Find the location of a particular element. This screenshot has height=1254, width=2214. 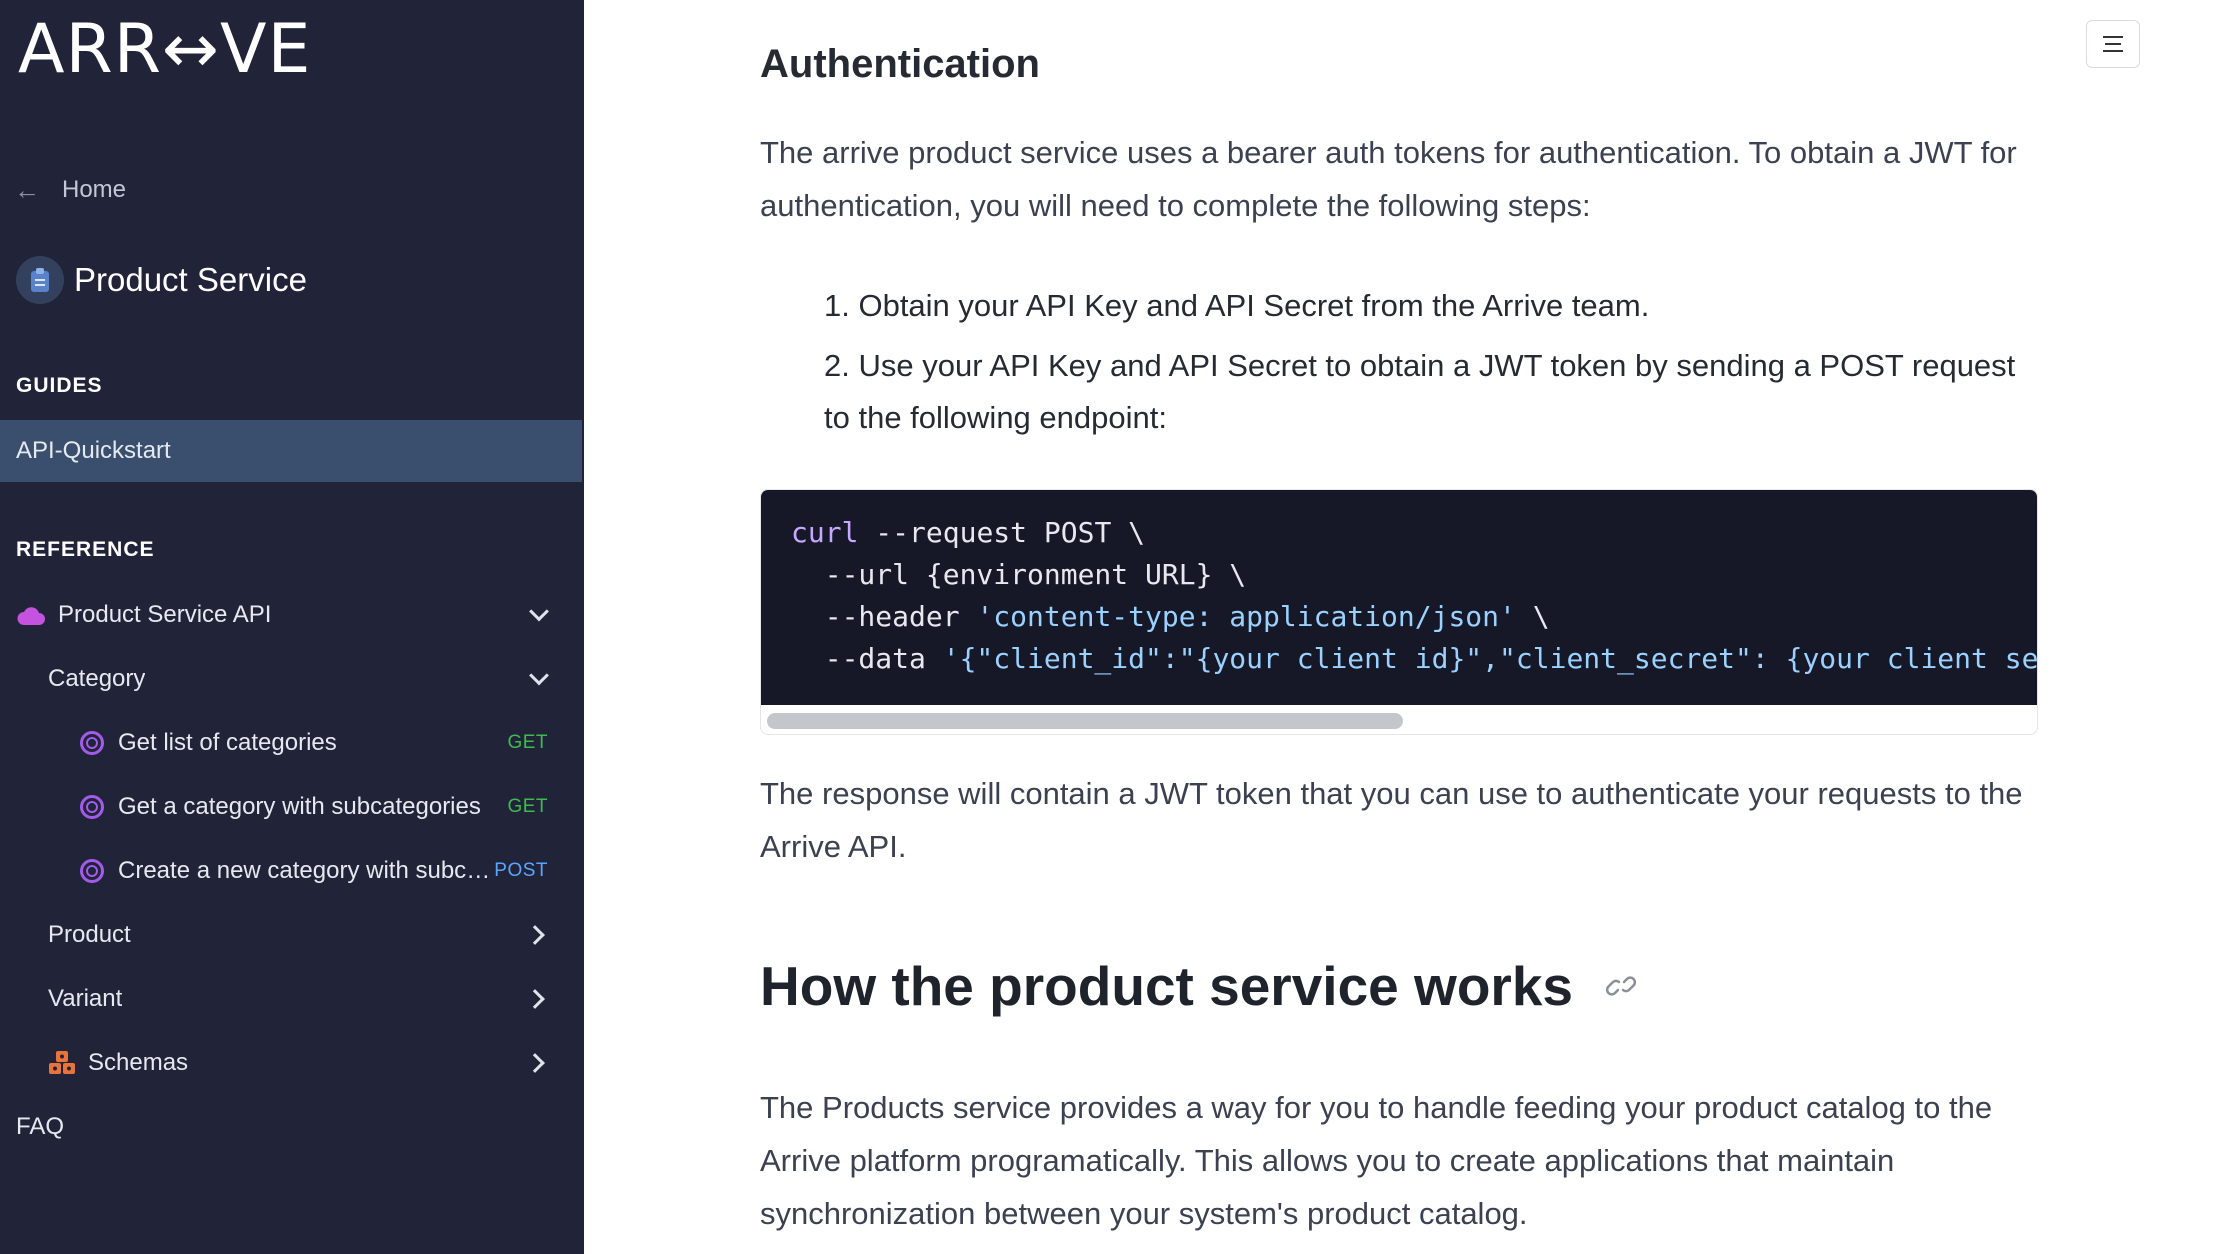

sidebar-item-label: FAQ is located at coordinates (40, 1126).